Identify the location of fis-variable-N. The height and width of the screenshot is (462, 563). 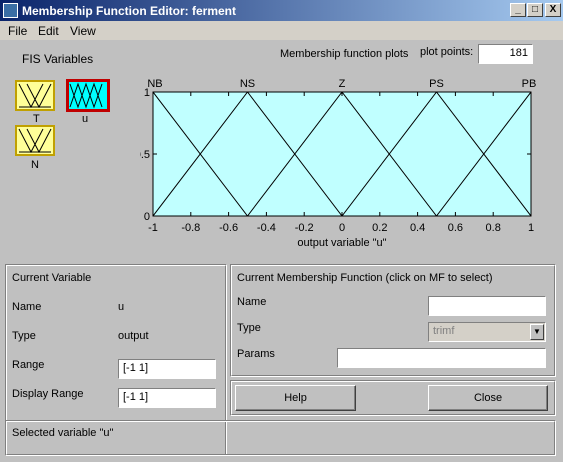
(35, 140).